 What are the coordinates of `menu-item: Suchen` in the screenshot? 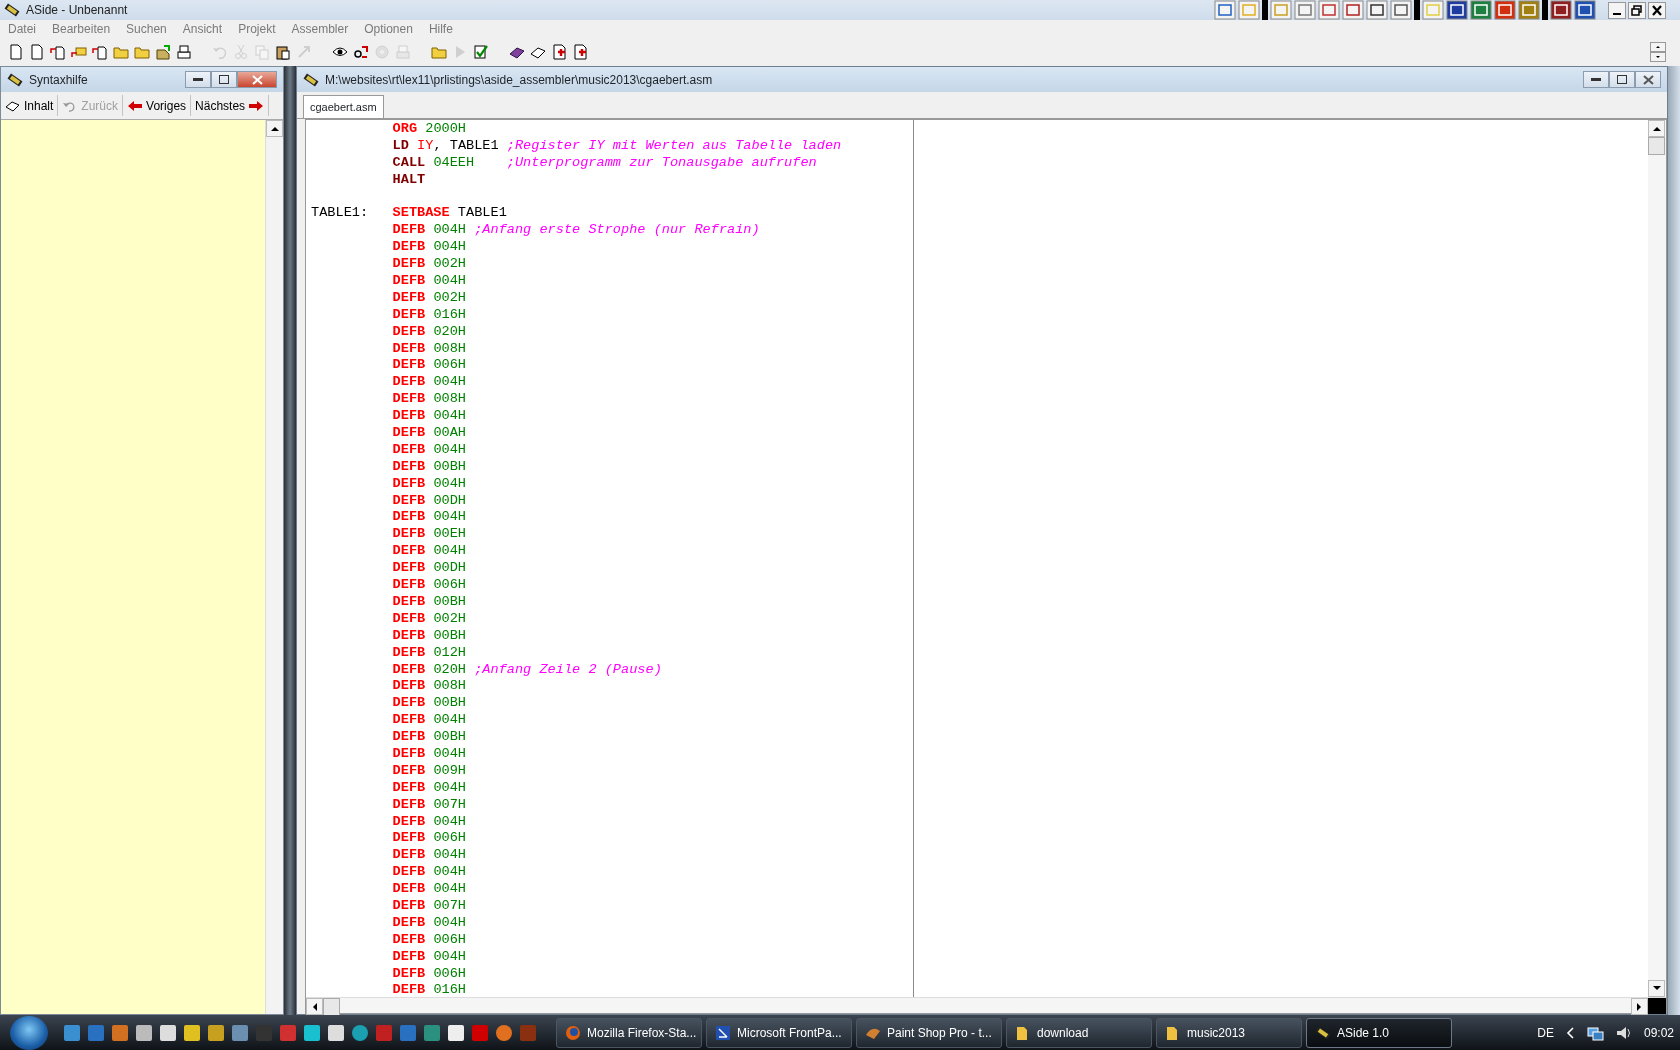 It's located at (146, 29).